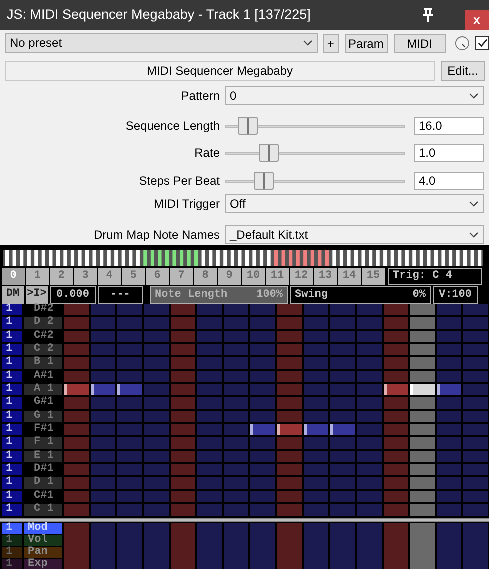  Describe the element at coordinates (354, 95) in the screenshot. I see `param-dropdown: 0` at that location.